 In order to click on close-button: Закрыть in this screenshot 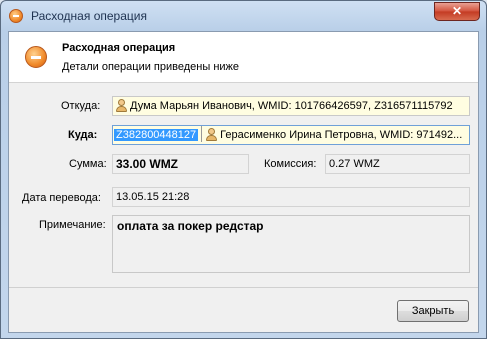, I will do `click(433, 311)`.